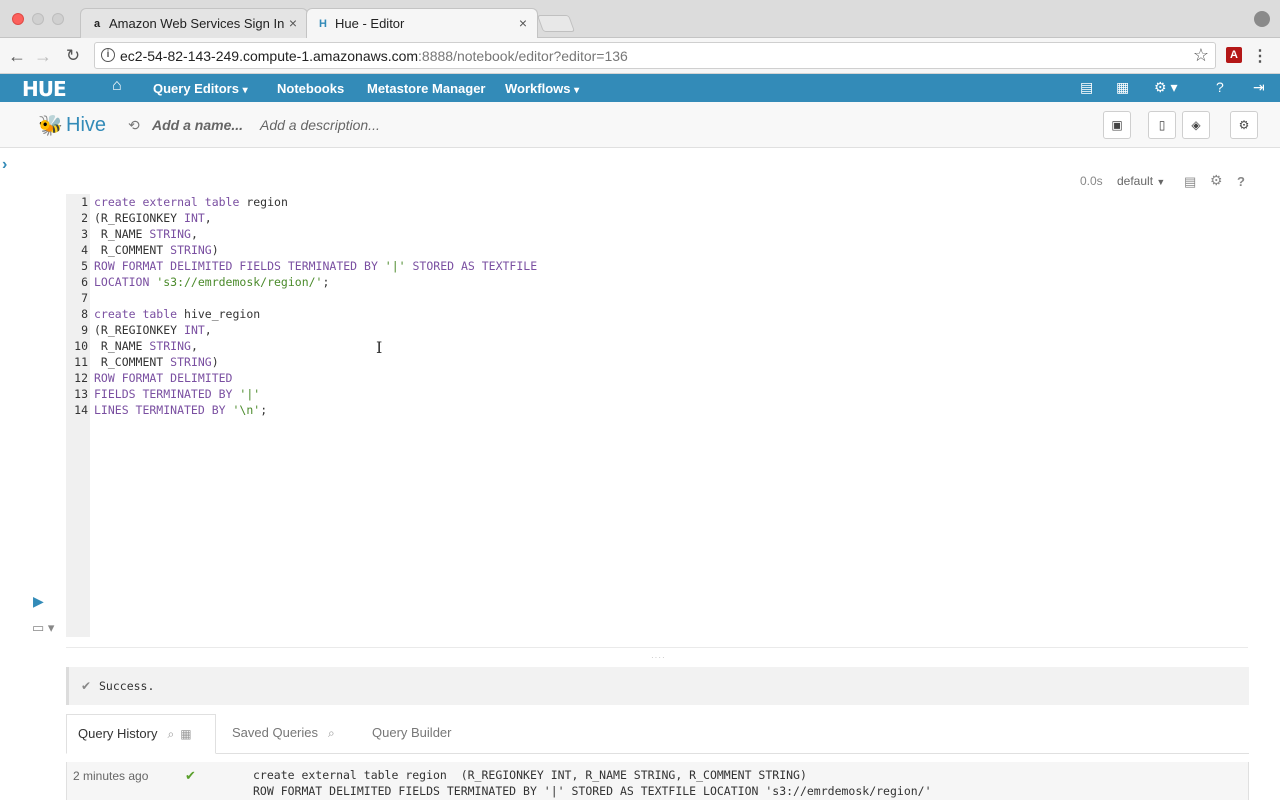  I want to click on line-content: create table hive_region, so click(177, 314).